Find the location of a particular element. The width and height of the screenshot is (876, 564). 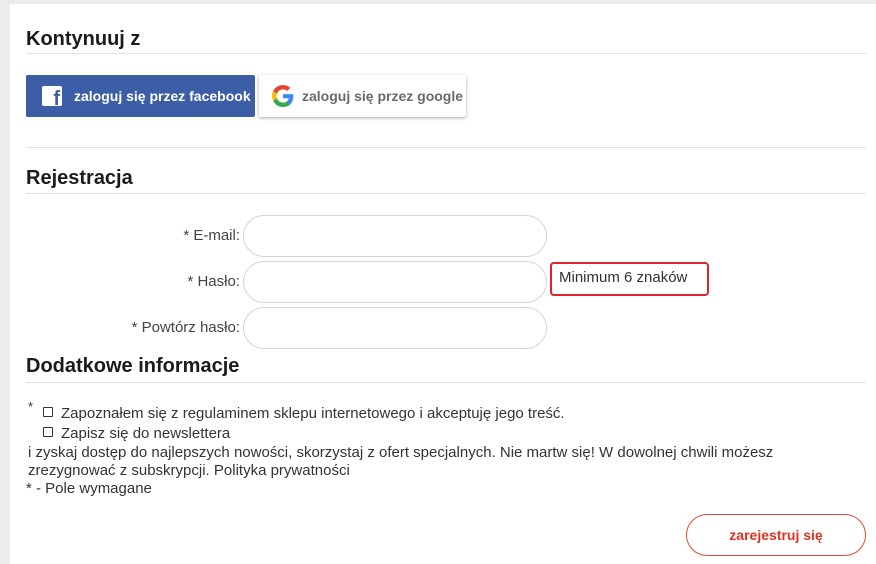

additional-info-title: Dodatkowe informacje is located at coordinates (133, 366).